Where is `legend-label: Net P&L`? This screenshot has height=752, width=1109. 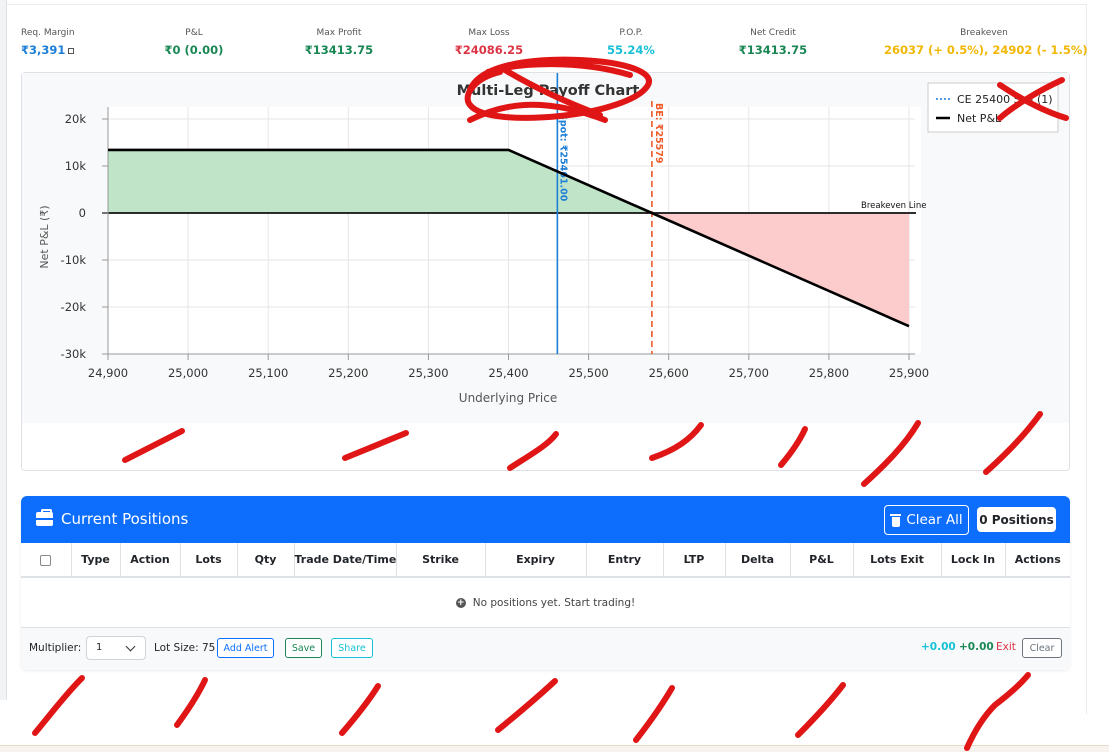 legend-label: Net P&L is located at coordinates (979, 118).